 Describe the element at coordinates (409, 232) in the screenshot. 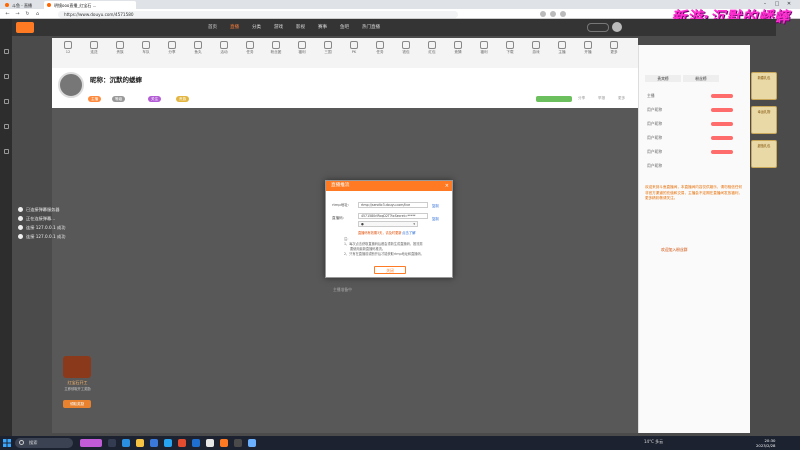

I see `learn-more-link: 点击了解` at that location.